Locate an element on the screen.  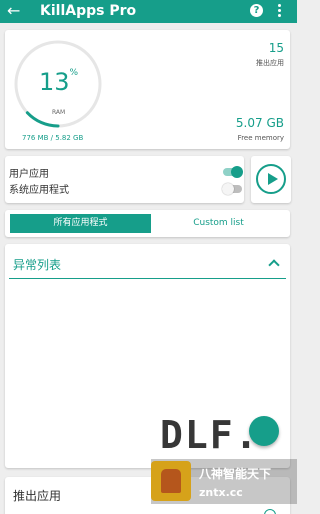
back-arrow-icon: ← is located at coordinates (13, 11).